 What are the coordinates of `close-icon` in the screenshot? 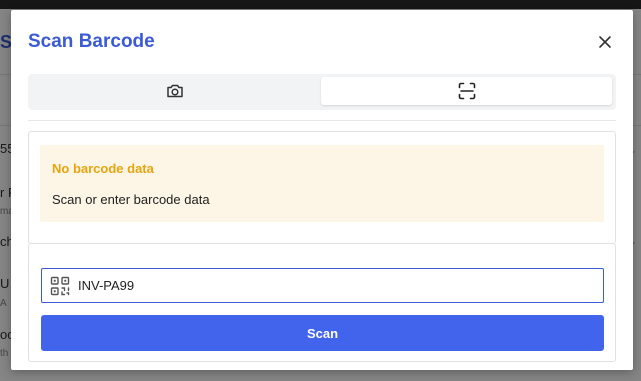 It's located at (605, 42).